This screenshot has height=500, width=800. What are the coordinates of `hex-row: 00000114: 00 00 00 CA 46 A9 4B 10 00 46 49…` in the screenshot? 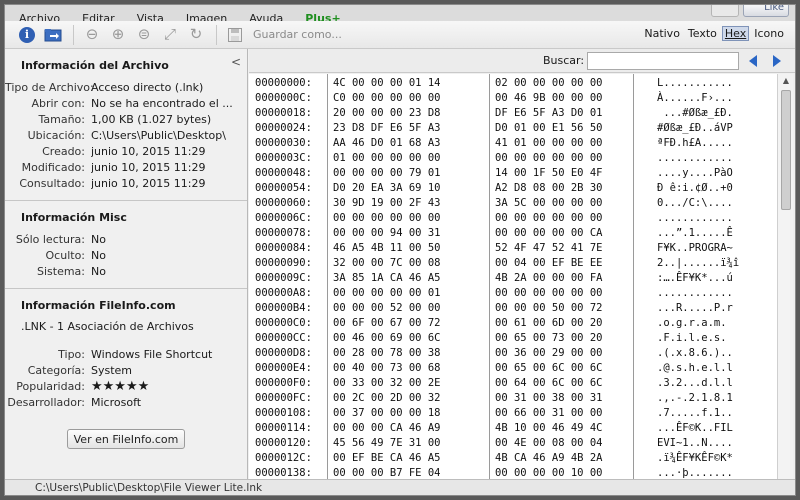 It's located at (513, 428).